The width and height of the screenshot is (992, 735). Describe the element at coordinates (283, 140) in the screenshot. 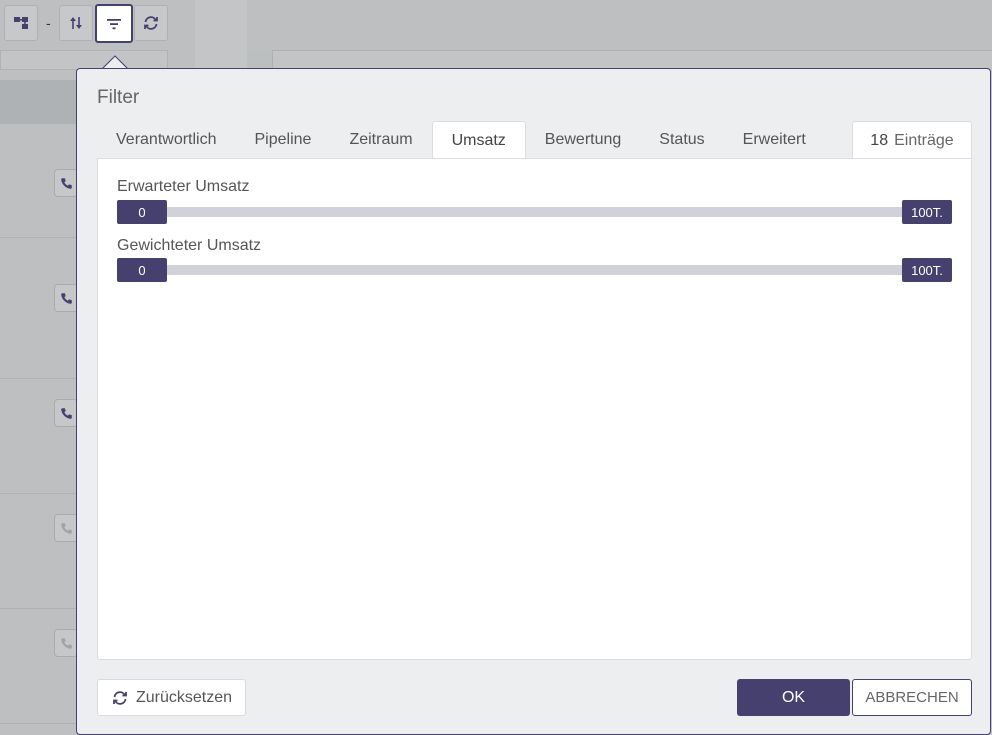

I see `tab-pipeline: Pipeline` at that location.